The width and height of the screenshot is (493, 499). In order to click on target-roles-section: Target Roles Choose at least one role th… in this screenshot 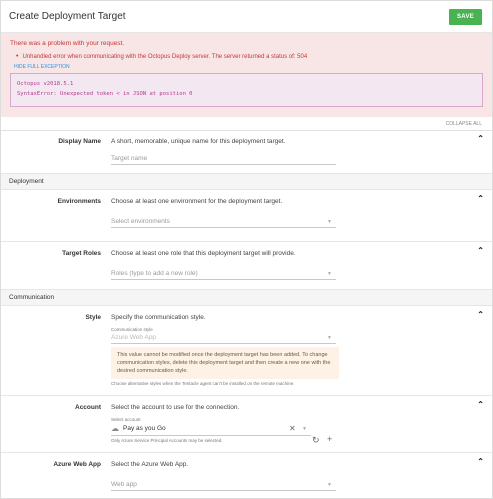, I will do `click(246, 266)`.